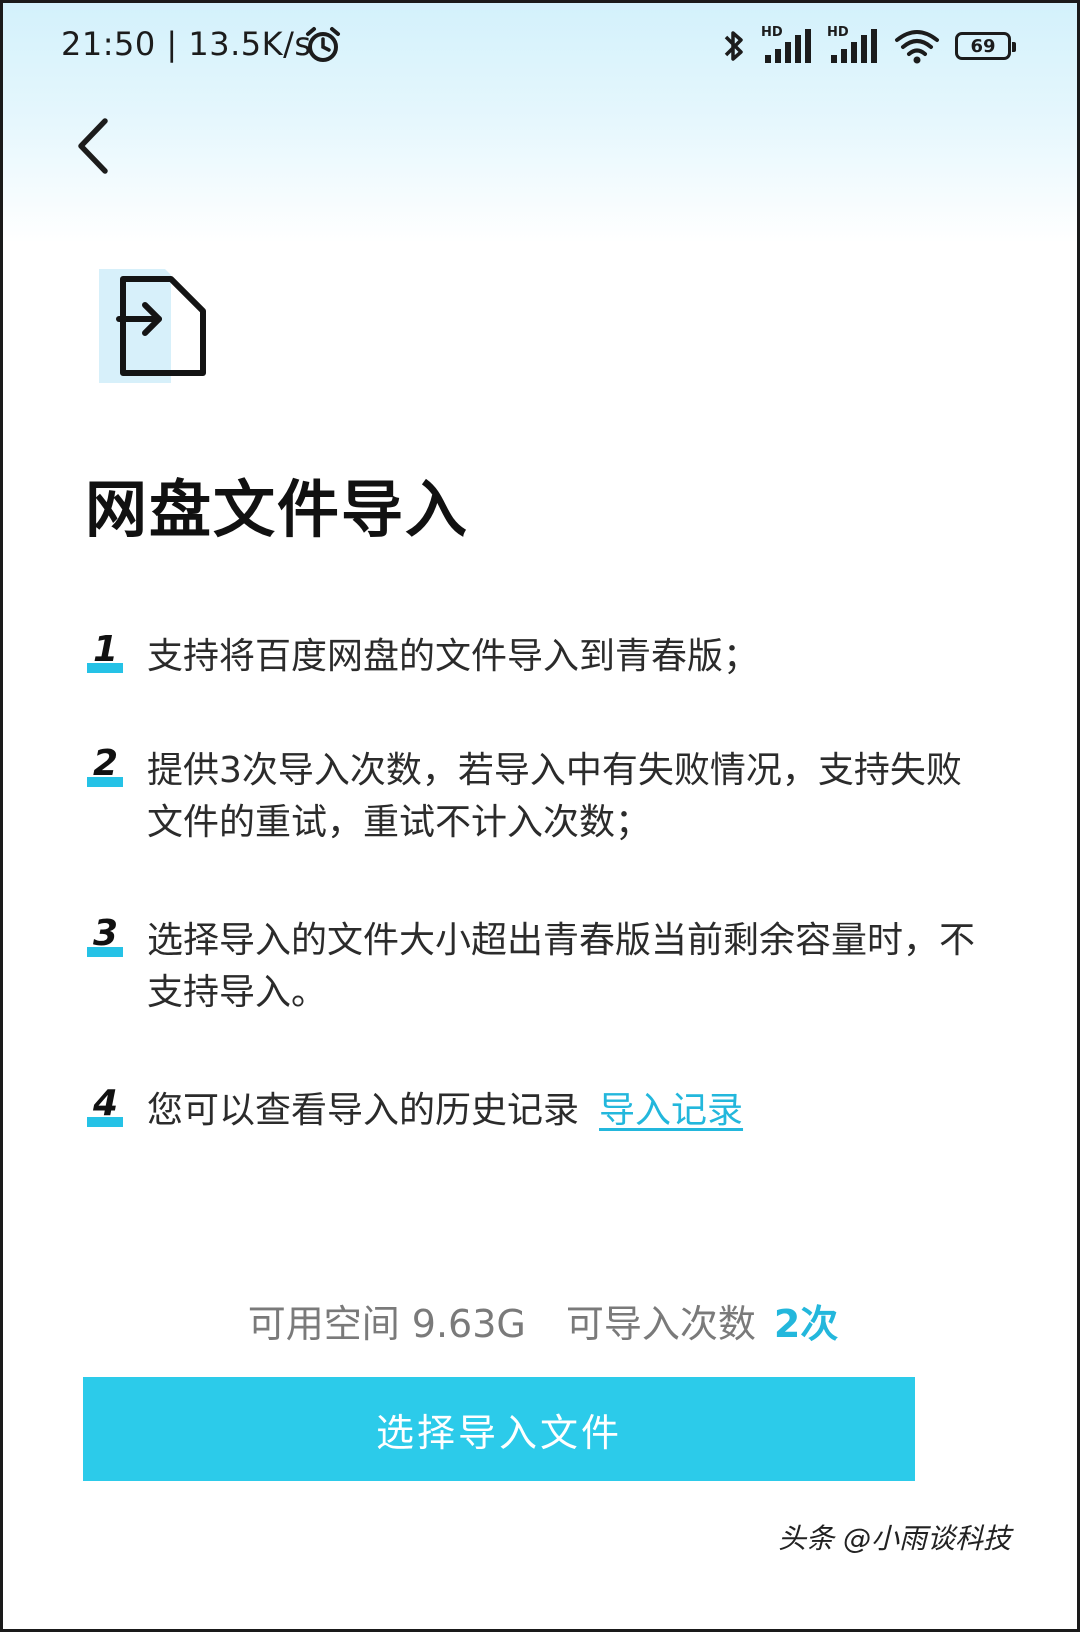  What do you see at coordinates (561, 966) in the screenshot?
I see `rule-text: 选择导入的文件大小超出青春版当前剩余容量时，不支持导入。` at bounding box center [561, 966].